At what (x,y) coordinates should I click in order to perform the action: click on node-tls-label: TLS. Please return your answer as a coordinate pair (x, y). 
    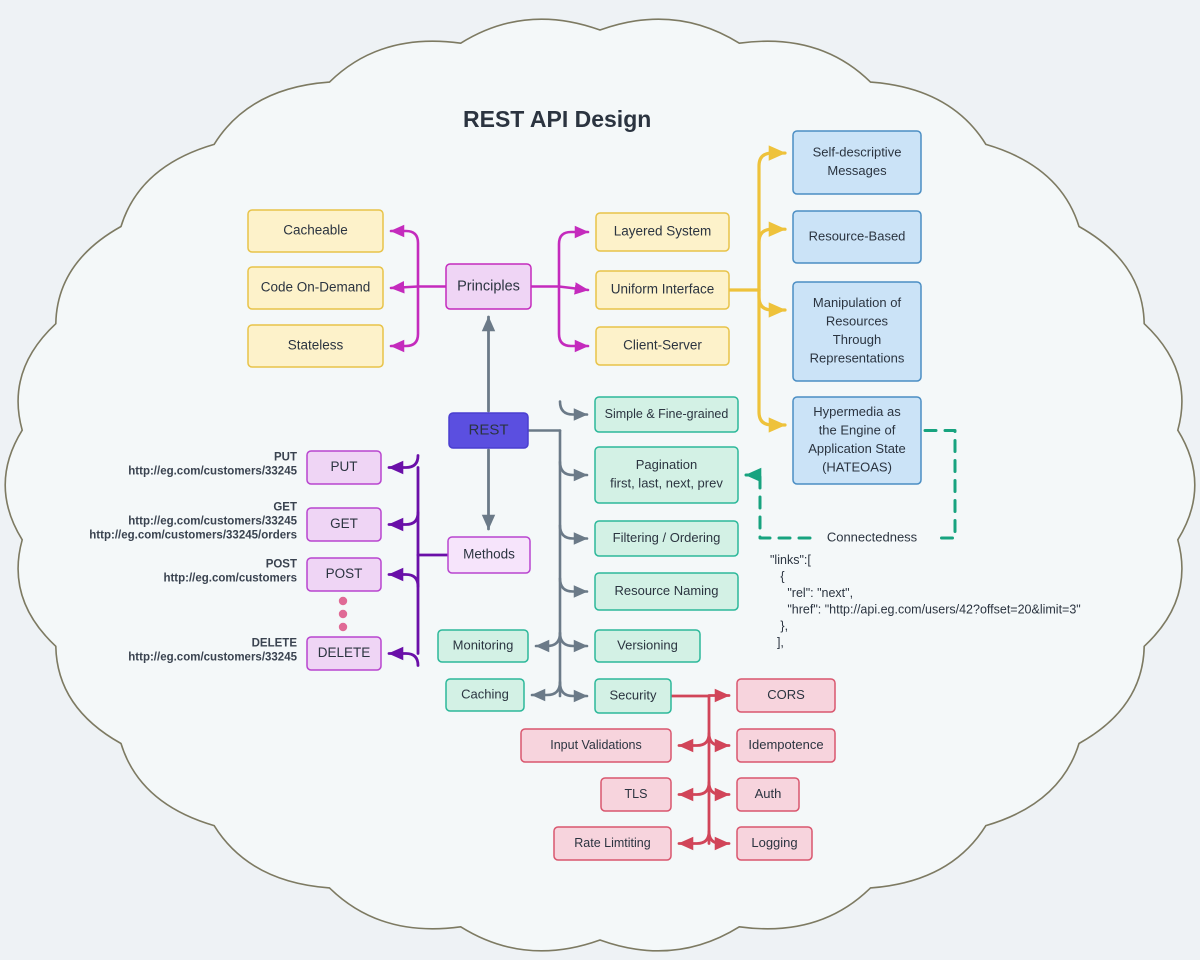
    Looking at the image, I should click on (636, 794).